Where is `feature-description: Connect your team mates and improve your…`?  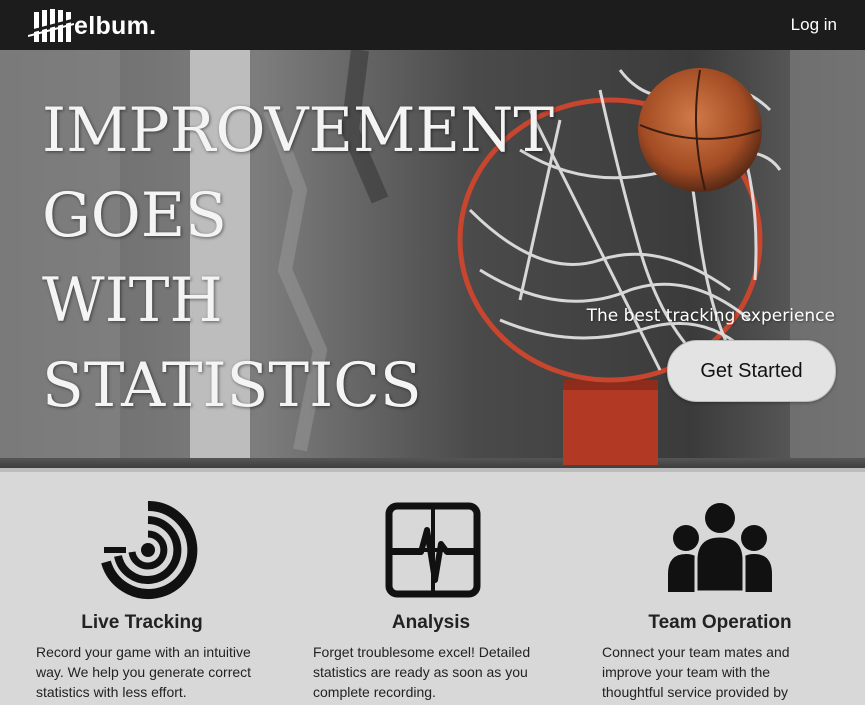
feature-description: Connect your team mates and improve your… is located at coordinates (696, 672).